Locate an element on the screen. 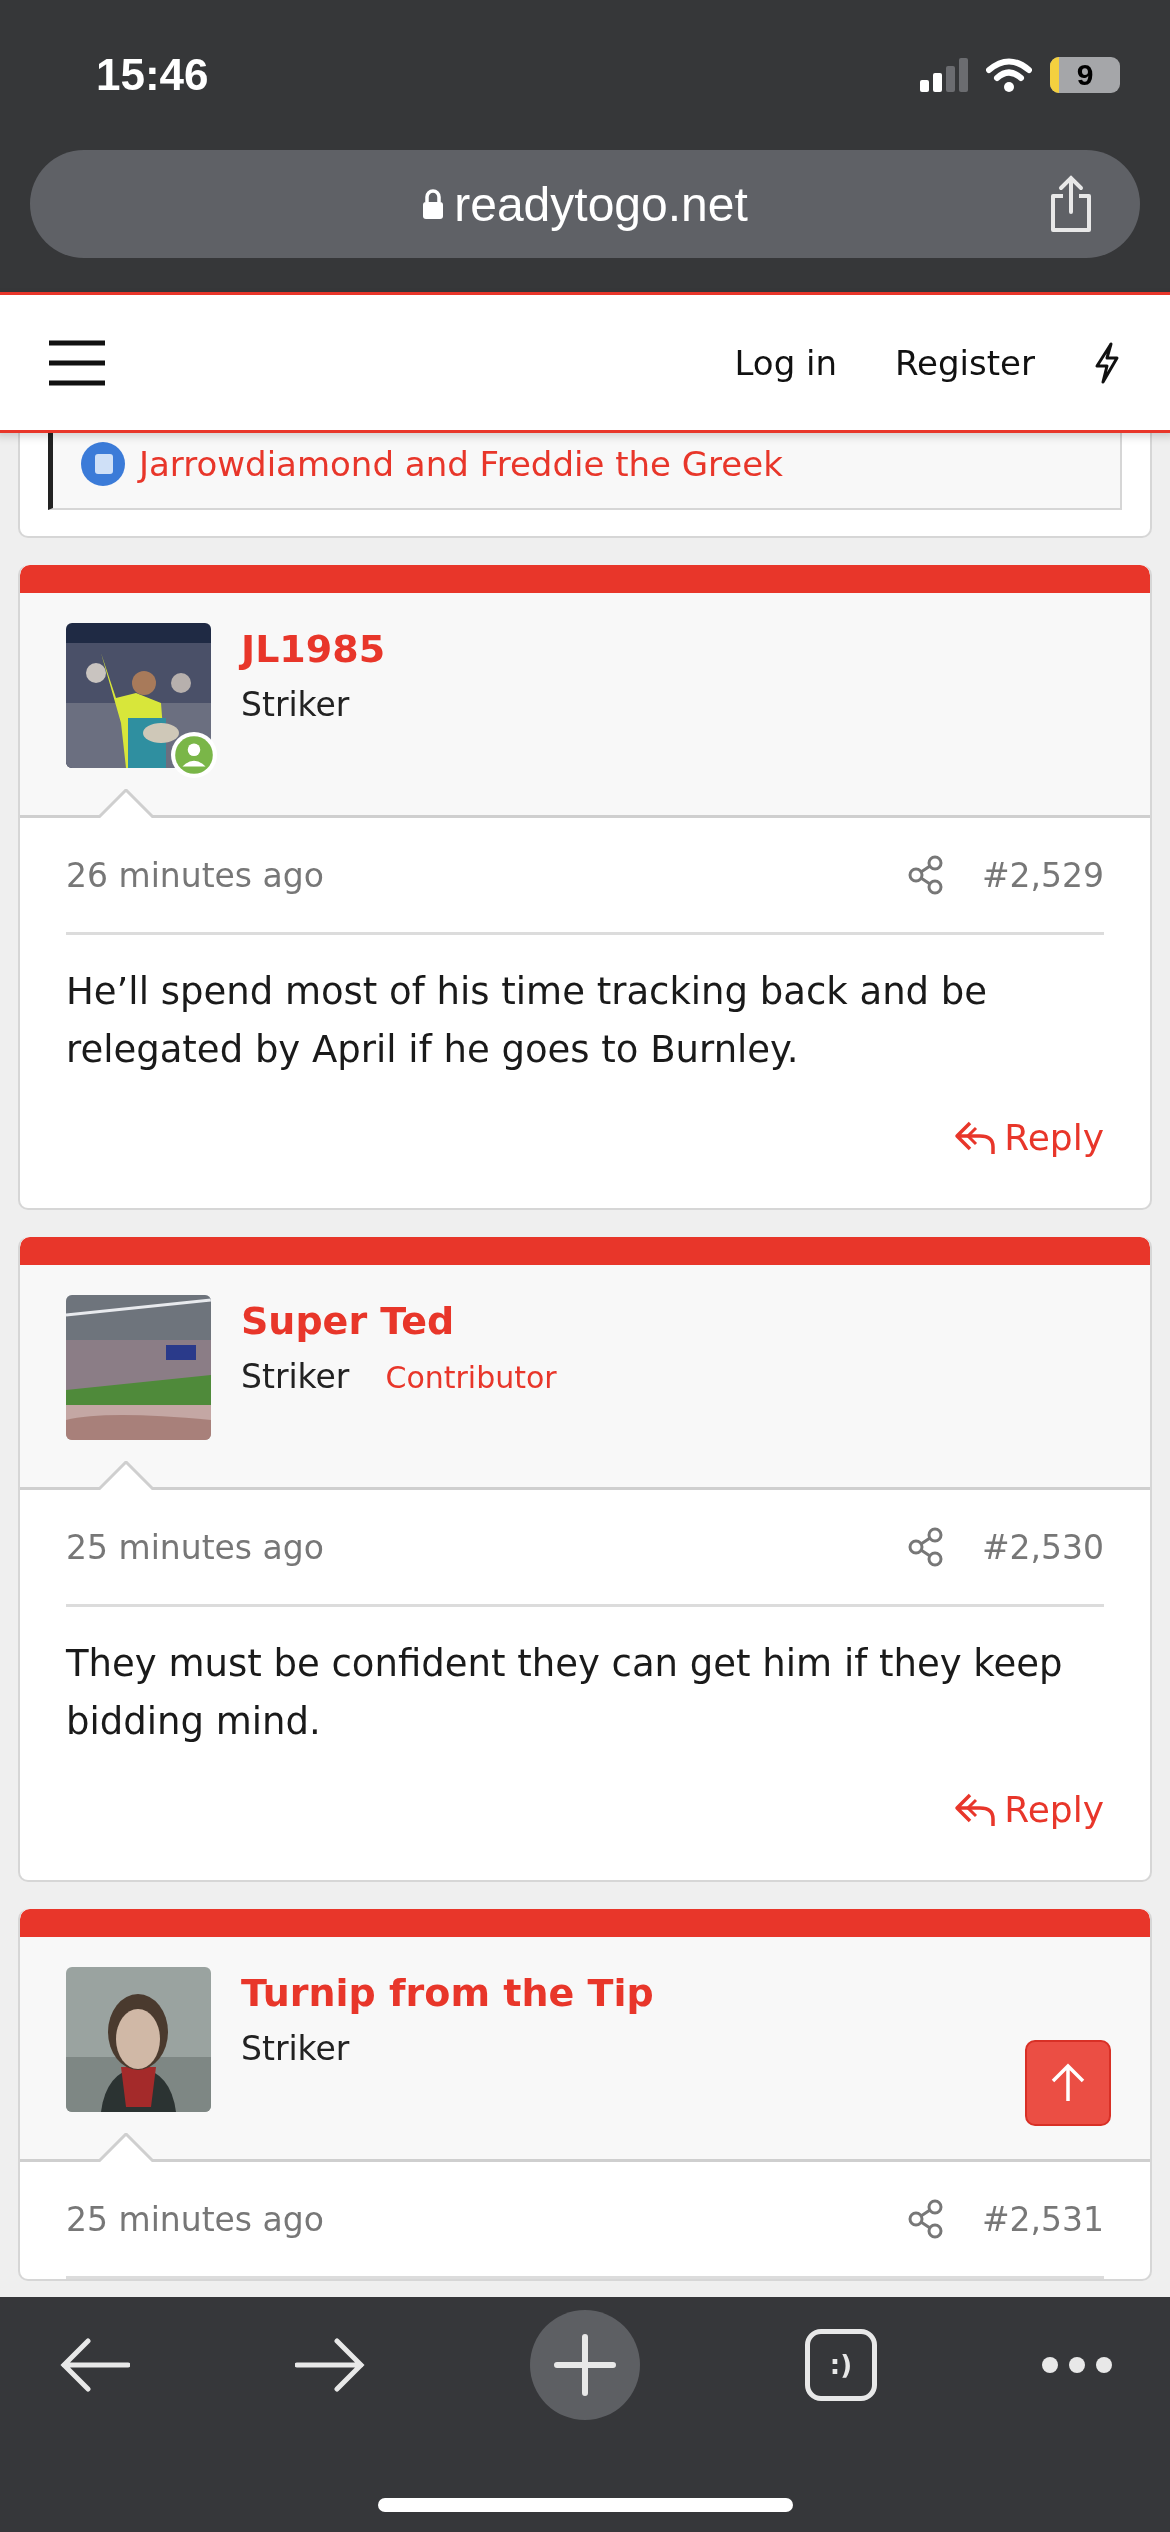 The width and height of the screenshot is (1170, 2532). status-time: 15:46 is located at coordinates (152, 75).